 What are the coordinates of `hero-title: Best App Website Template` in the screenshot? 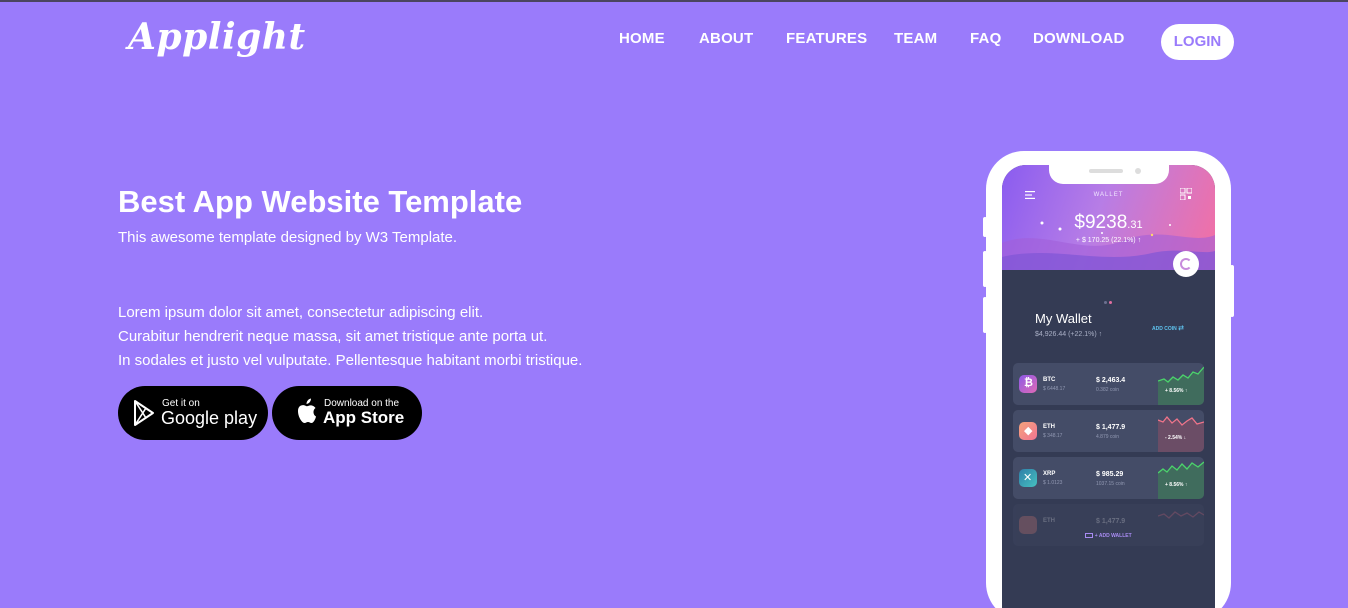 It's located at (320, 201).